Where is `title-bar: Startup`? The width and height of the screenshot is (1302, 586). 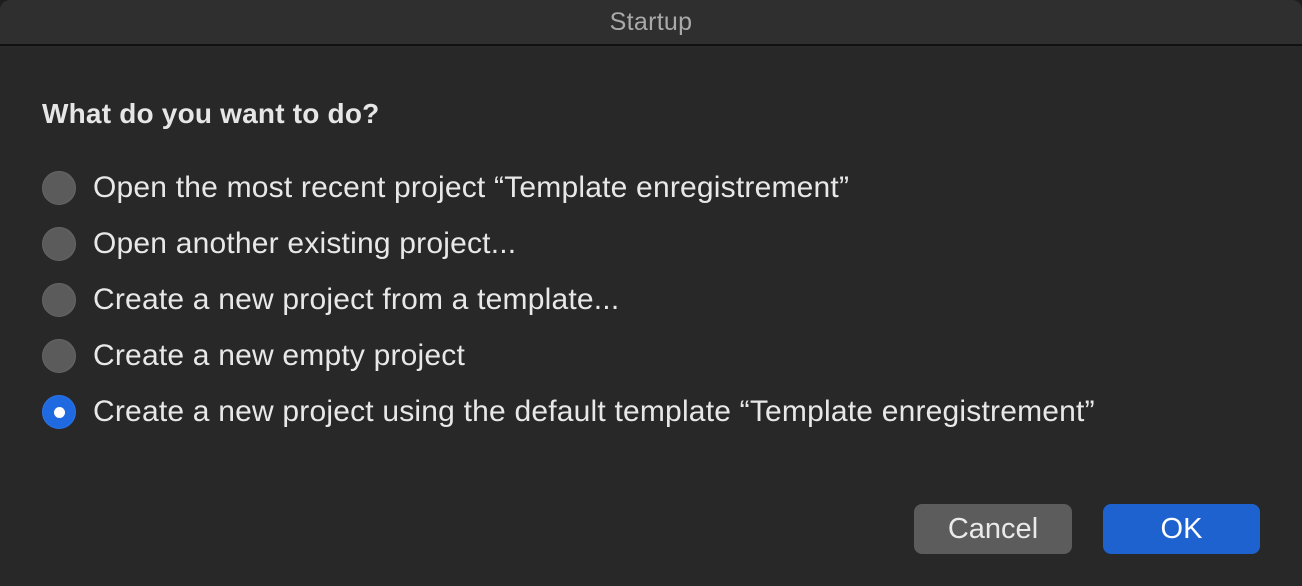 title-bar: Startup is located at coordinates (651, 23).